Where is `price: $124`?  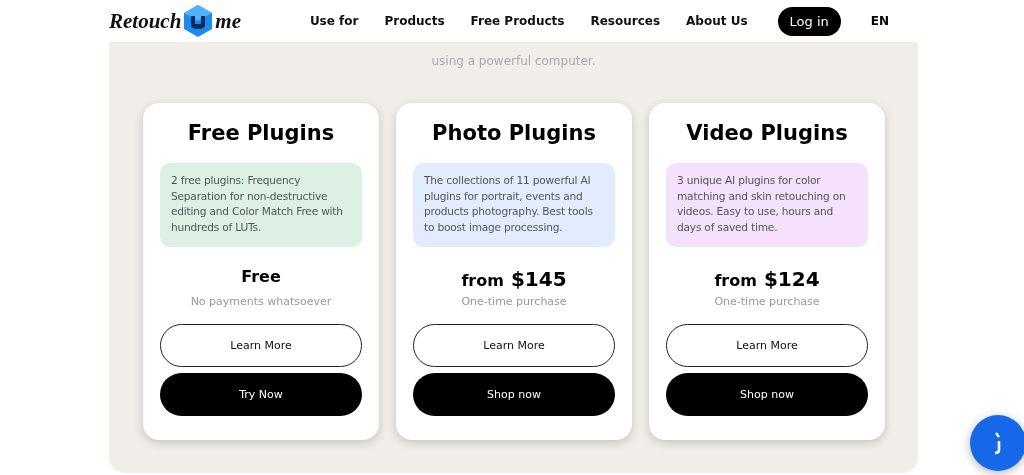 price: $124 is located at coordinates (791, 279).